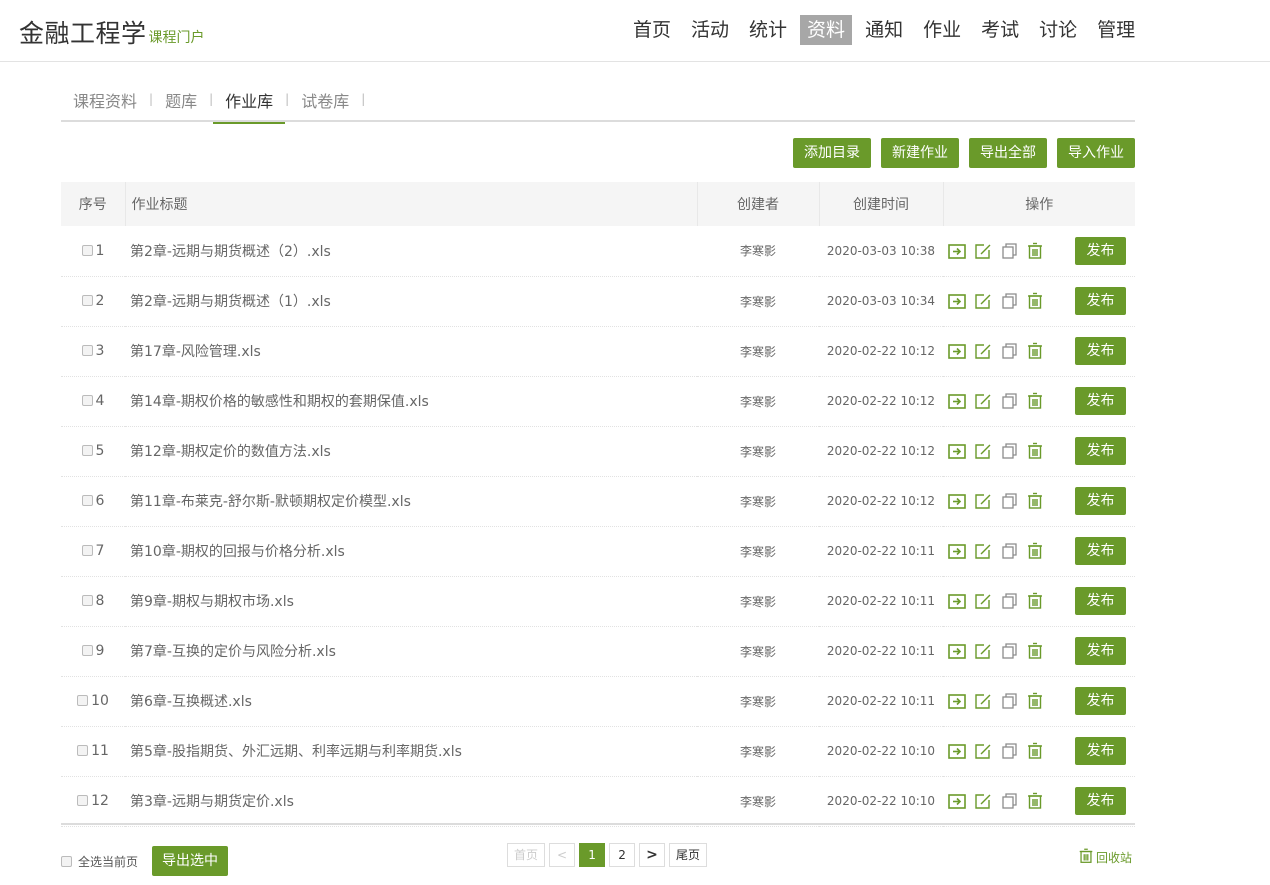 Image resolution: width=1270 pixels, height=885 pixels. What do you see at coordinates (688, 855) in the screenshot?
I see `last-page-button: 尾页` at bounding box center [688, 855].